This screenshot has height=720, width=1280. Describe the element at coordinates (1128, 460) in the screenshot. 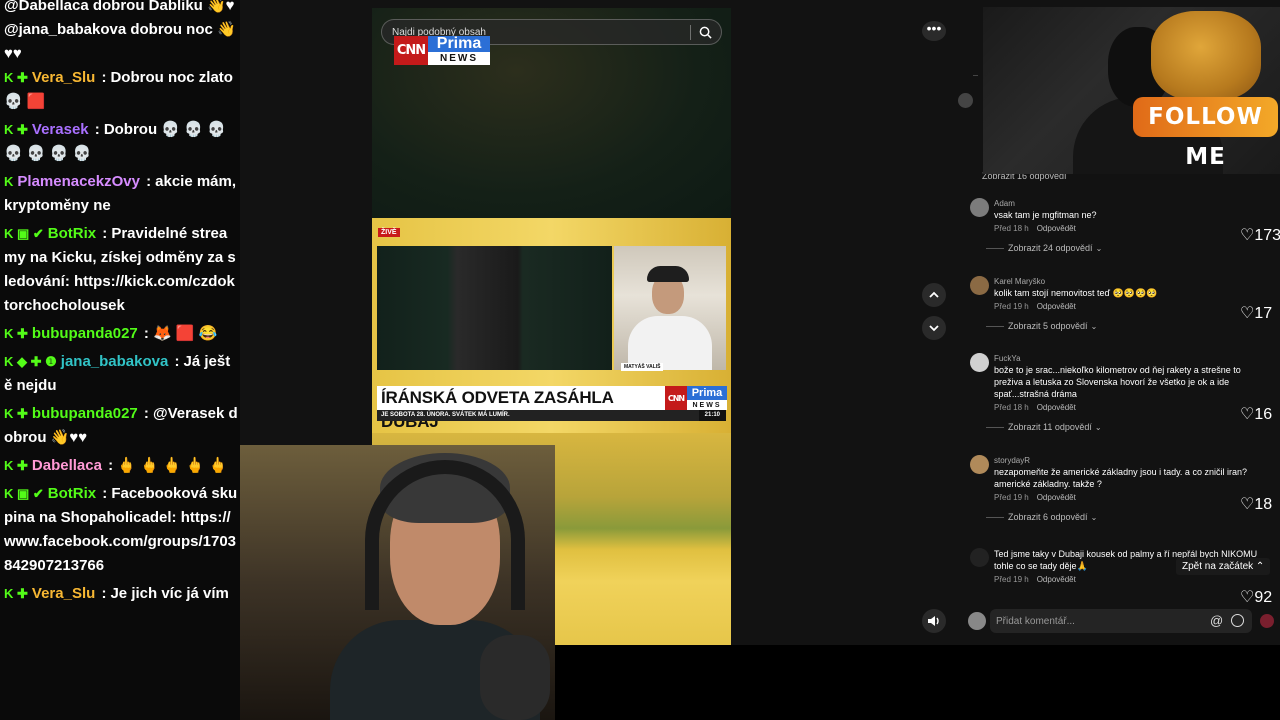

I see `comment-username: storydayR` at that location.